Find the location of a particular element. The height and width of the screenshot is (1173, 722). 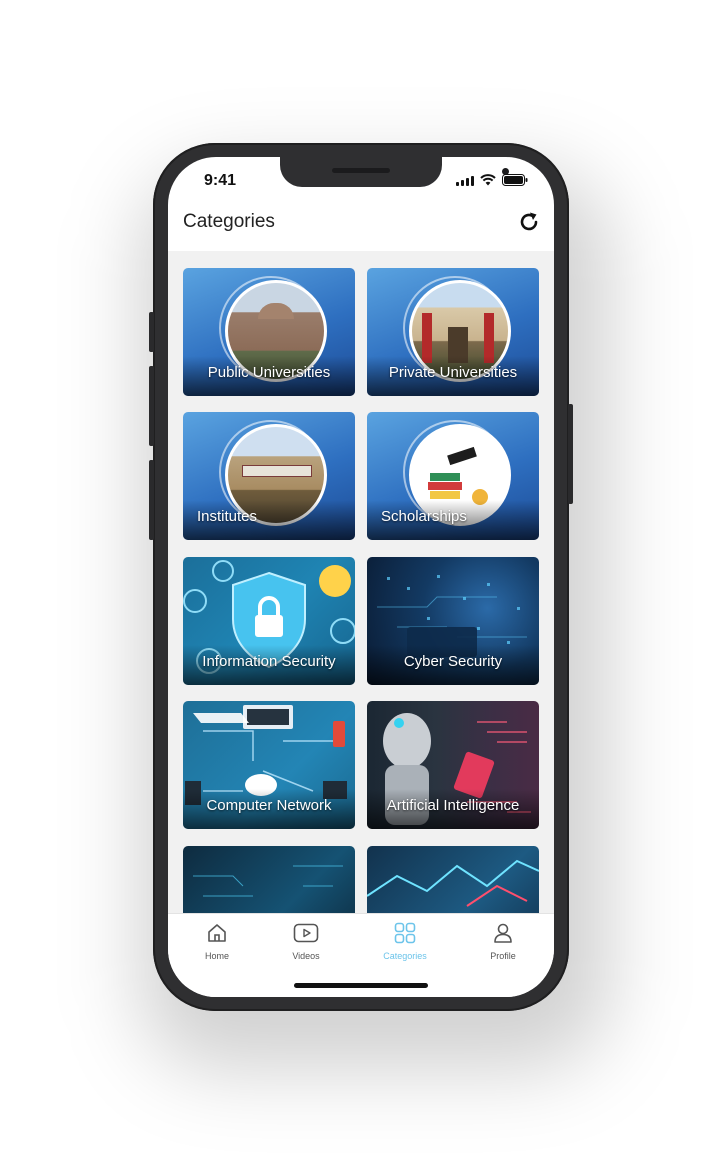

category-card-partial-left is located at coordinates (269, 879).